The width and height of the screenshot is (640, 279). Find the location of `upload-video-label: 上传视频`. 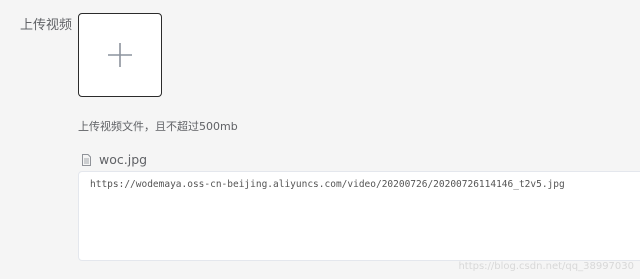

upload-video-label: 上传视频 is located at coordinates (46, 25).